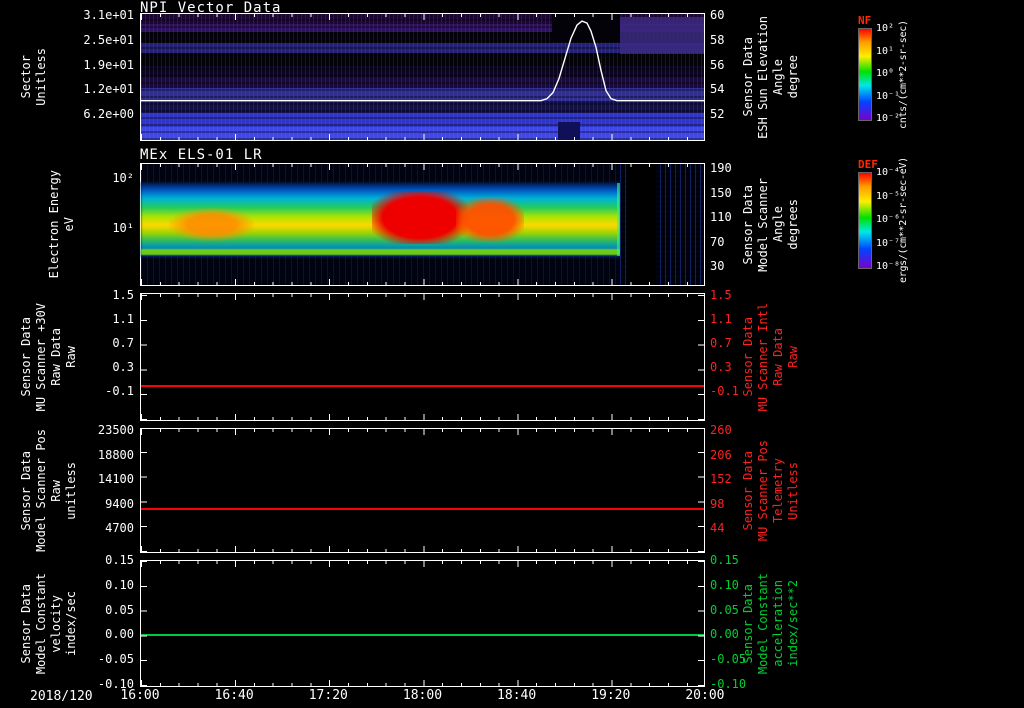  I want to click on constant-value-line-green, so click(422, 635).